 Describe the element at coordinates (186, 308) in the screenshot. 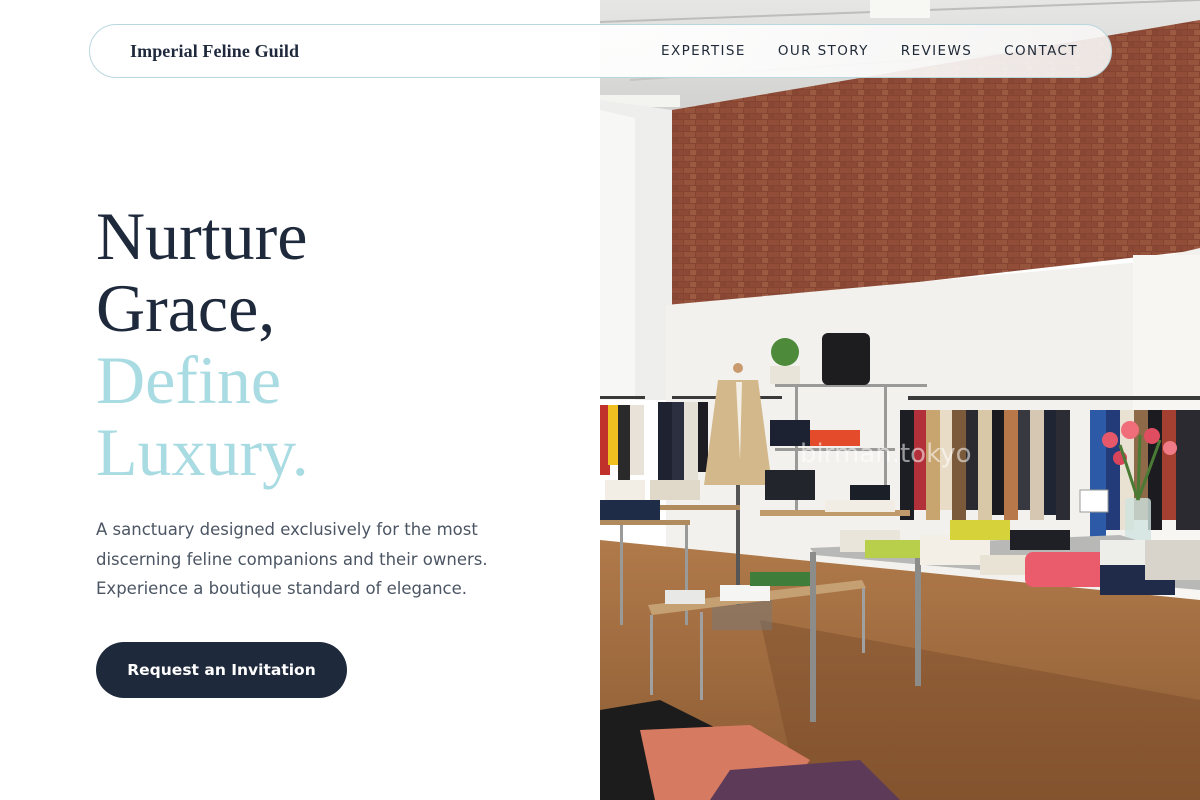

I see `headline-line-2: Grace,` at that location.